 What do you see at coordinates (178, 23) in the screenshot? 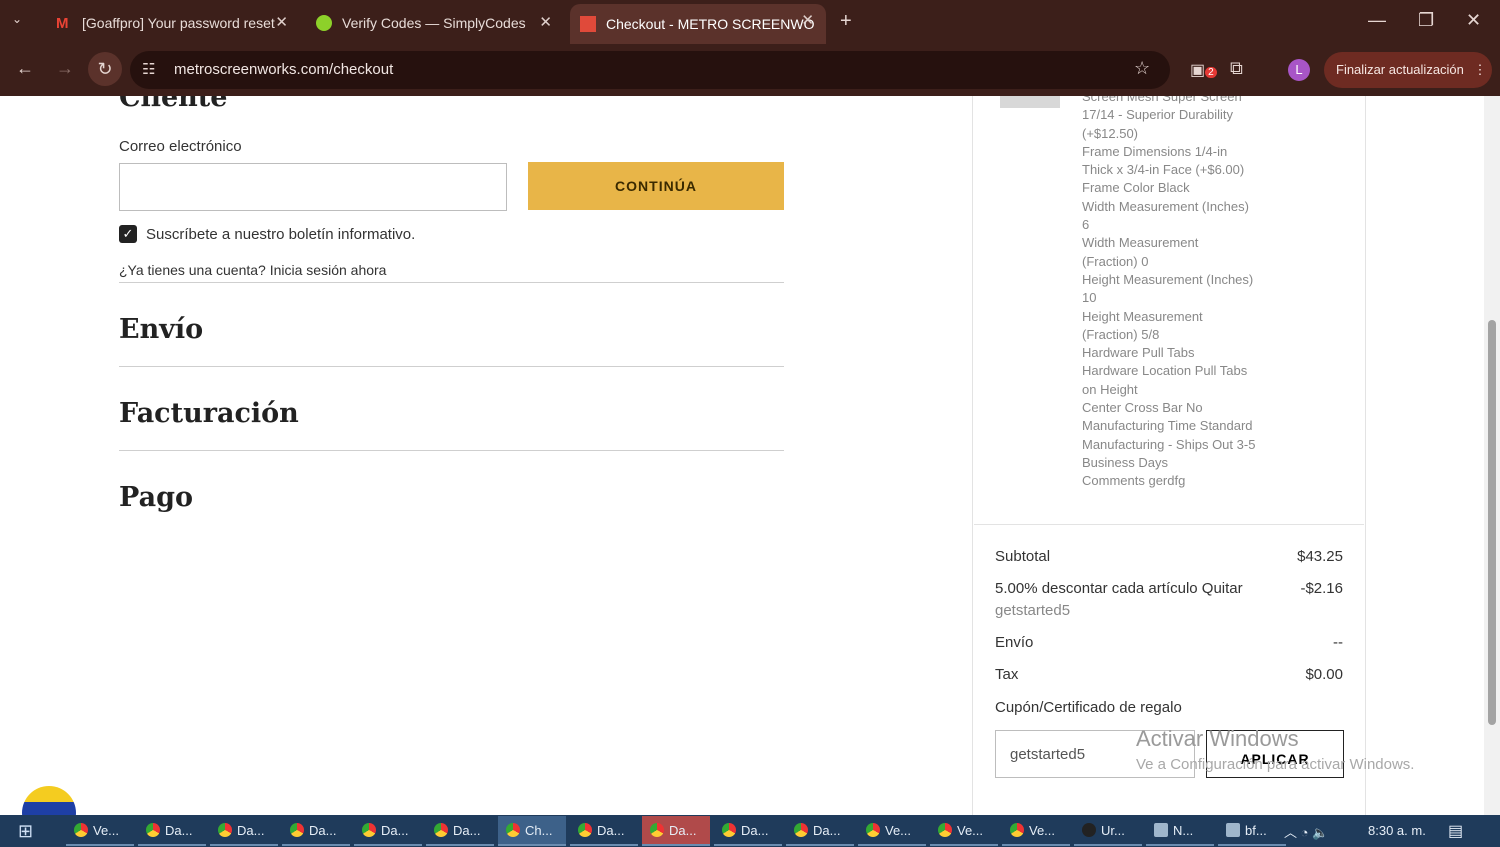
I see `tab-title: [Goaffpro] Your password reset` at bounding box center [178, 23].